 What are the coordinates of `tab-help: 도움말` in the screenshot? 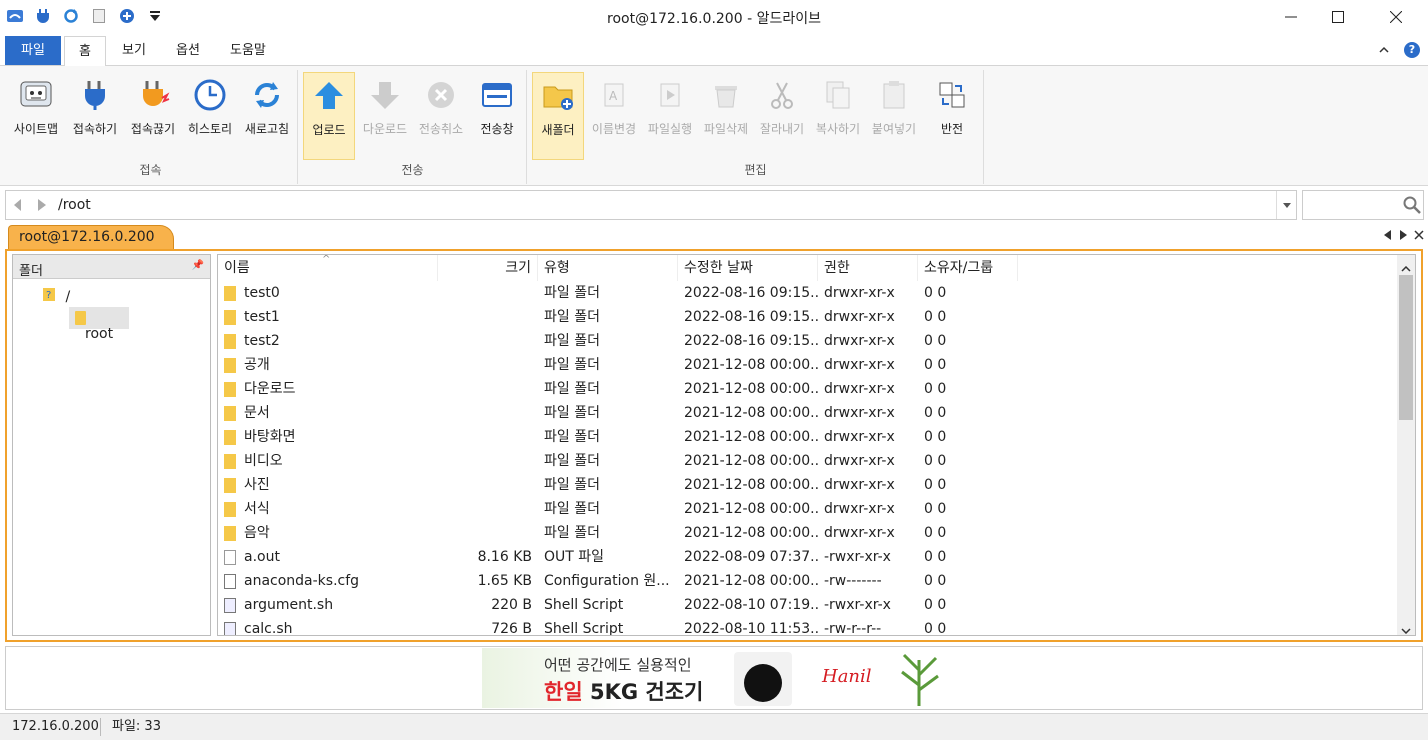 It's located at (248, 51).